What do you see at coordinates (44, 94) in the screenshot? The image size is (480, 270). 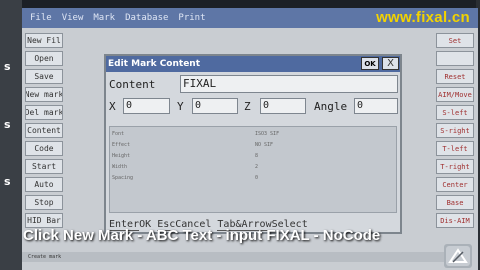 I see `new-mark-button: New mark` at bounding box center [44, 94].